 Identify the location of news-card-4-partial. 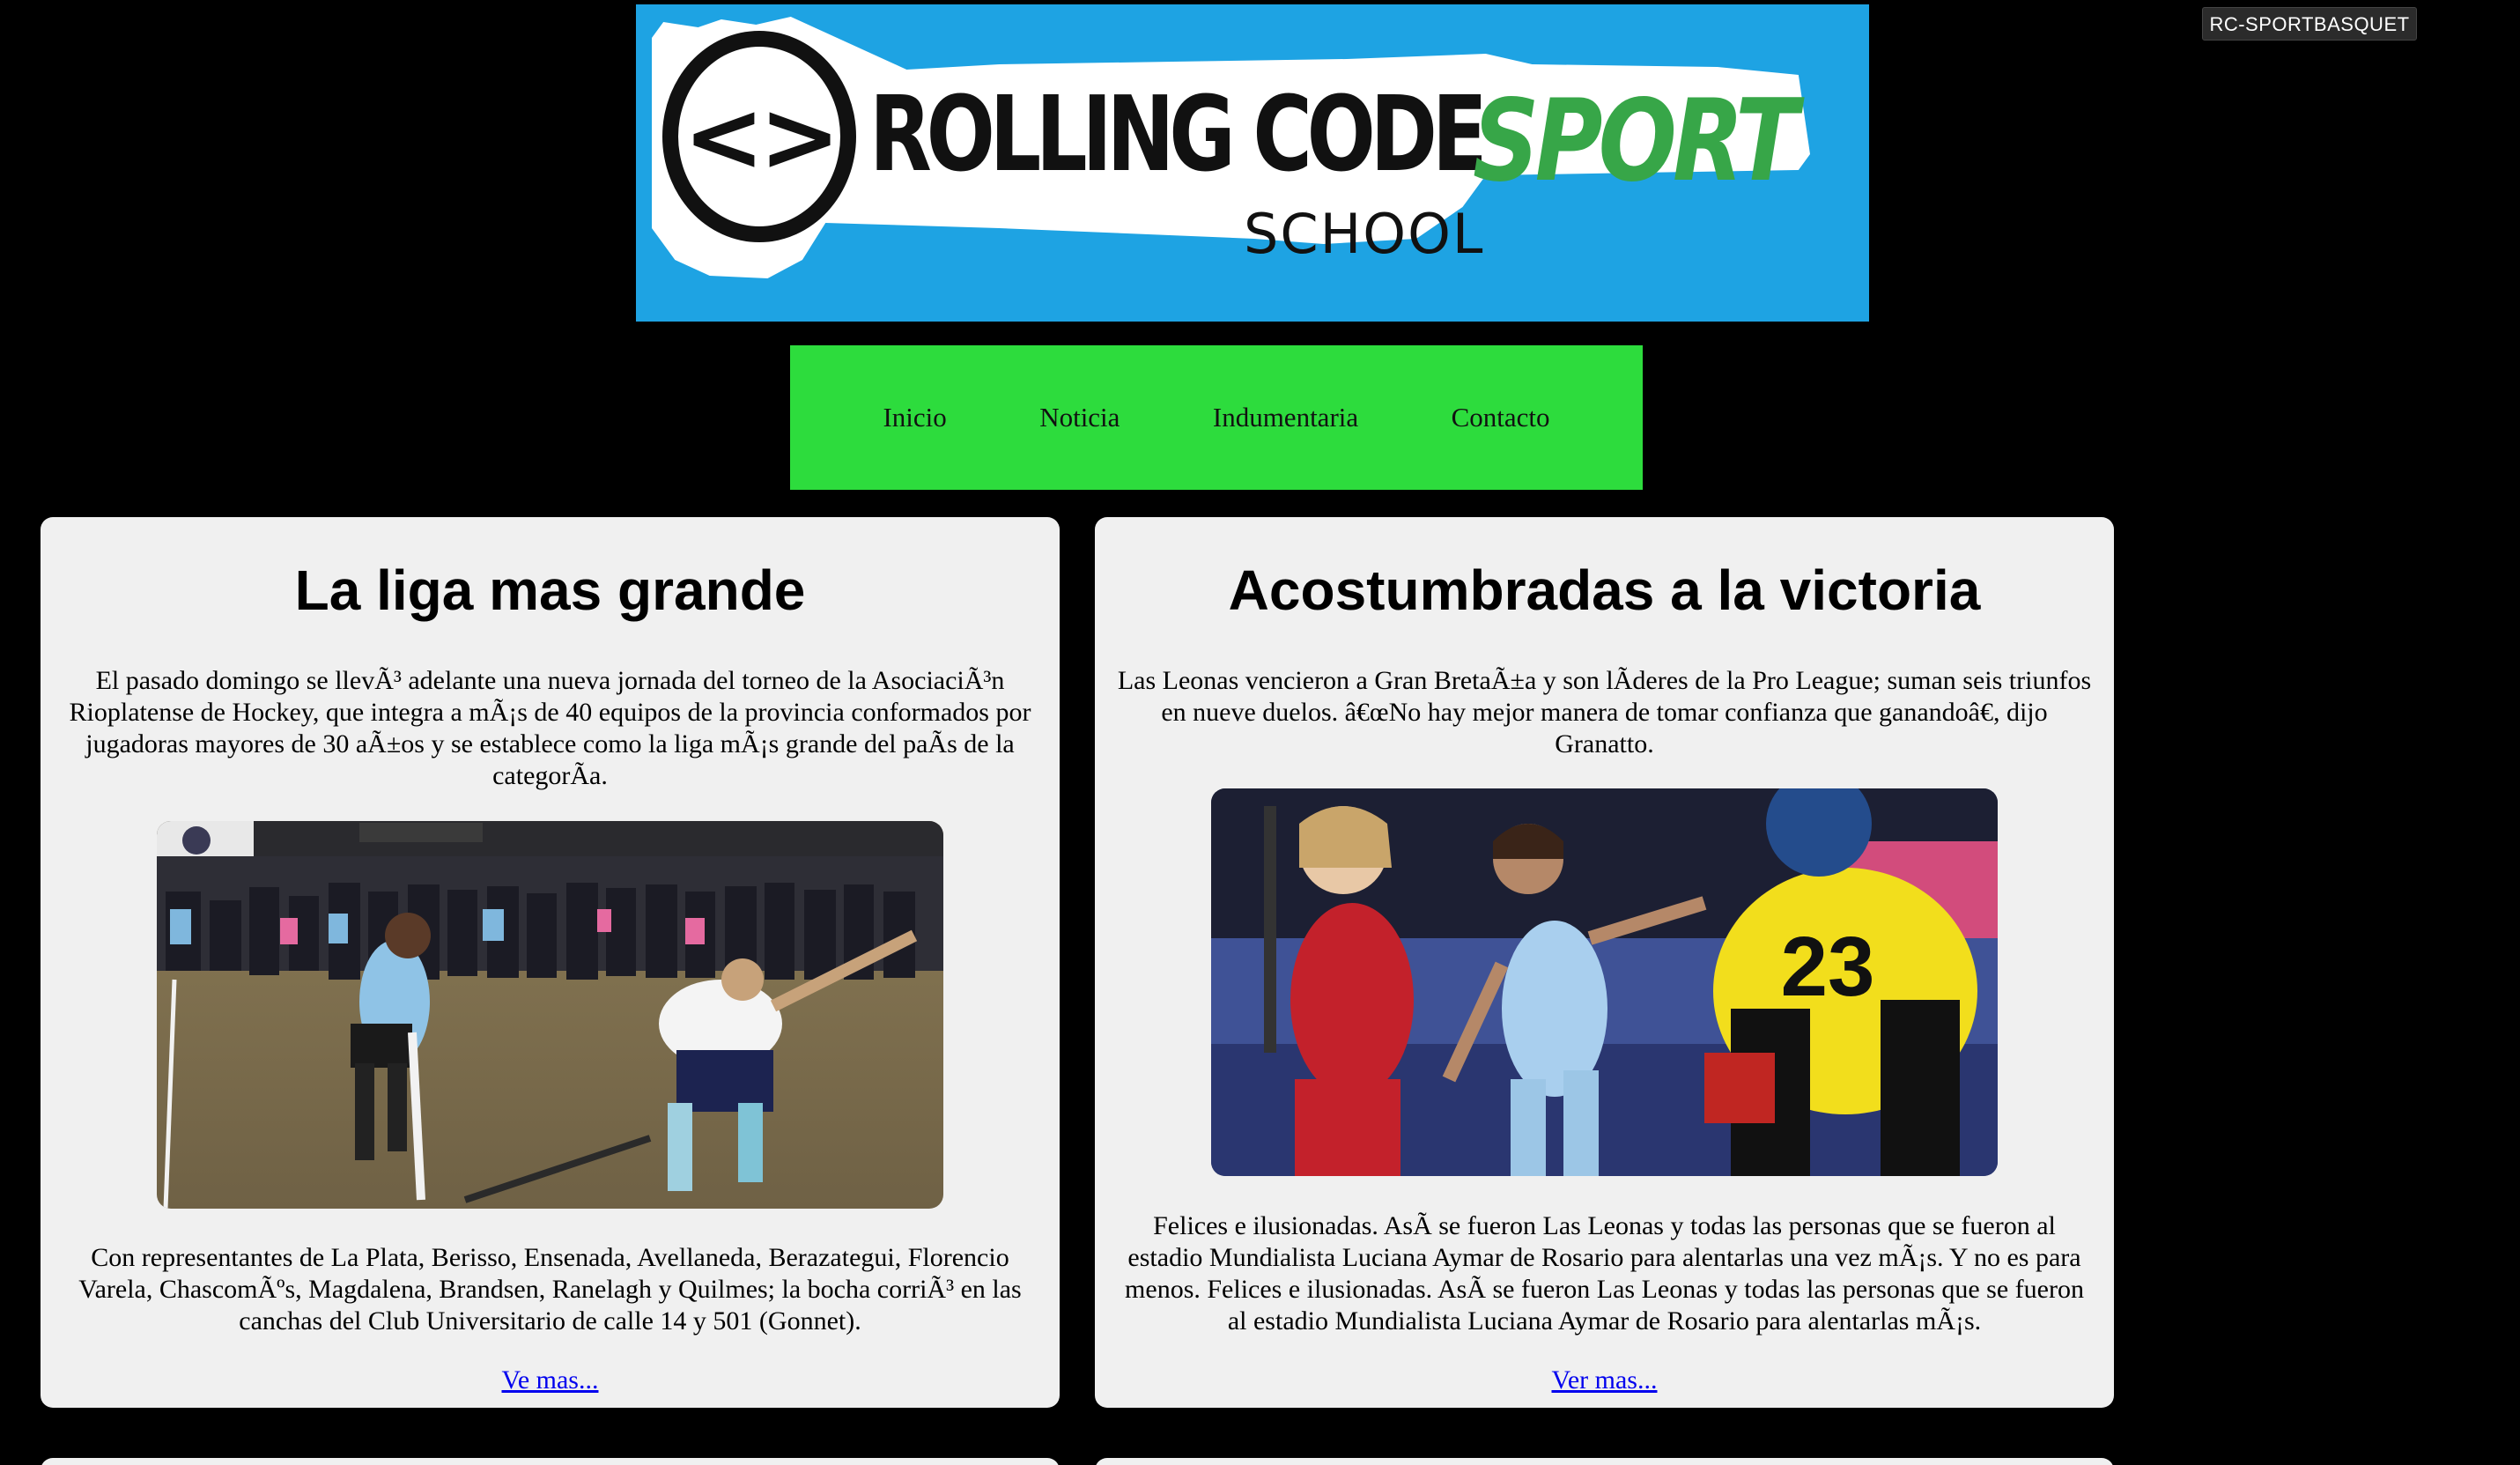
(1604, 1462).